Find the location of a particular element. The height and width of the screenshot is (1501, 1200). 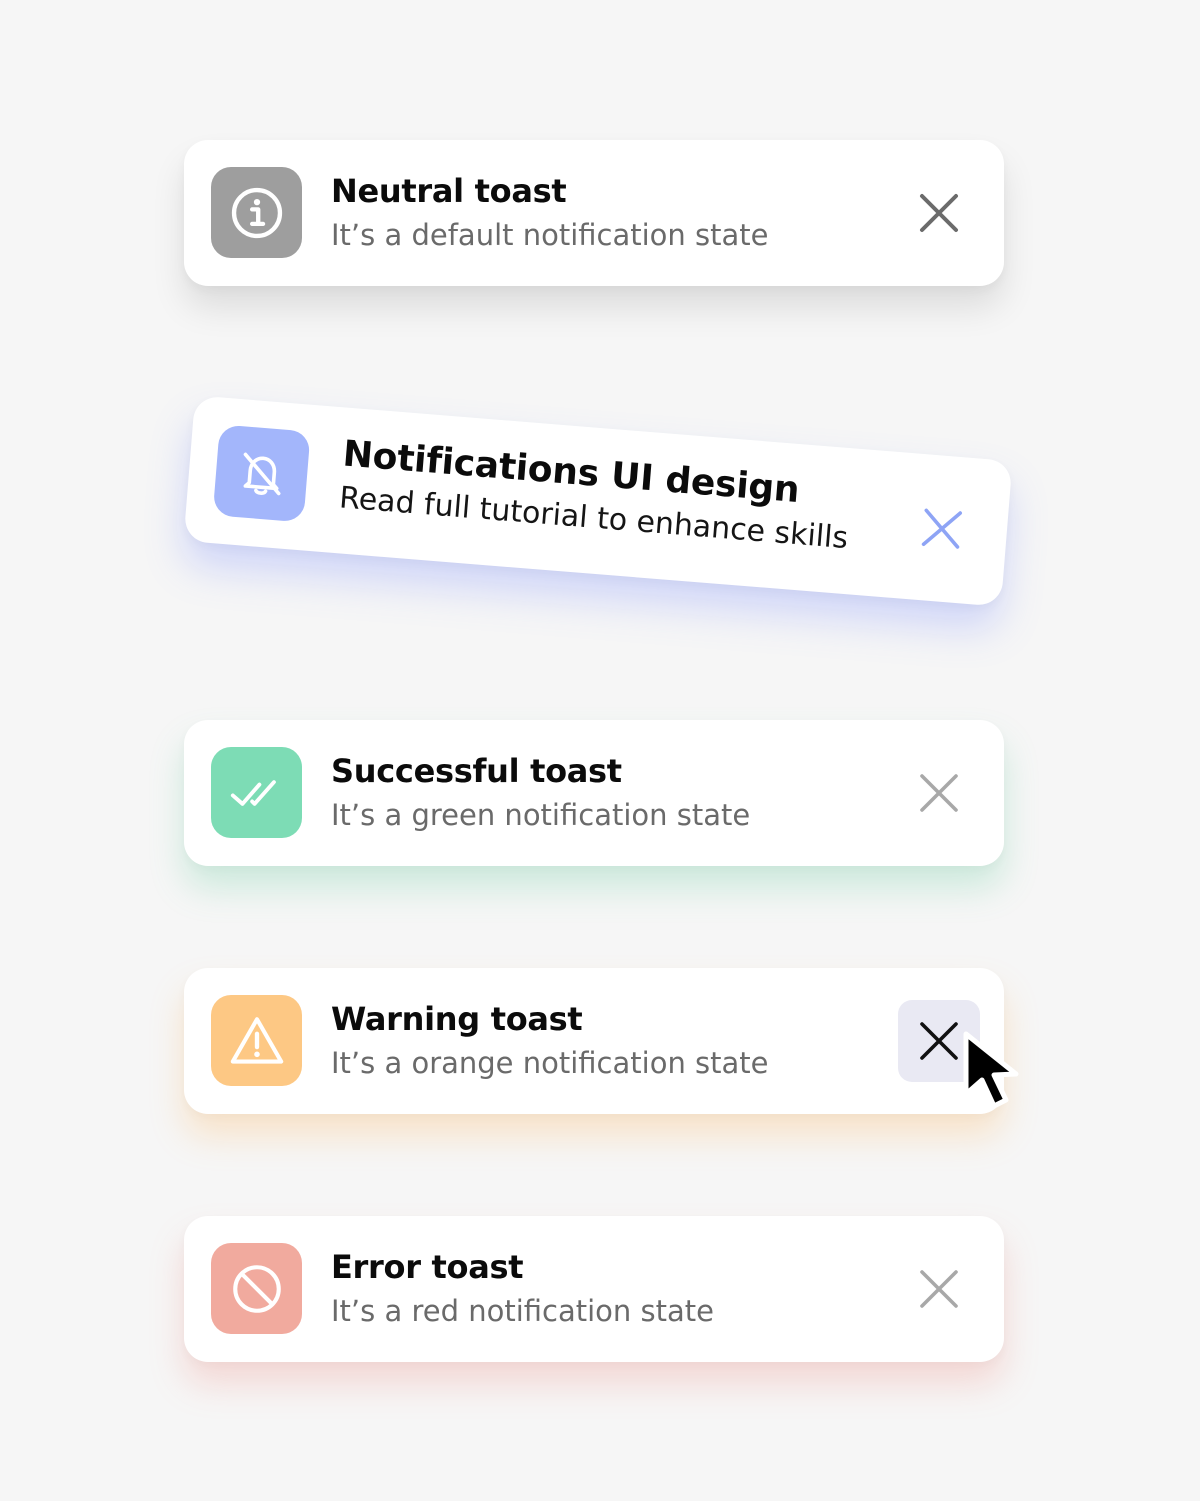

double-check-icon is located at coordinates (253, 792).